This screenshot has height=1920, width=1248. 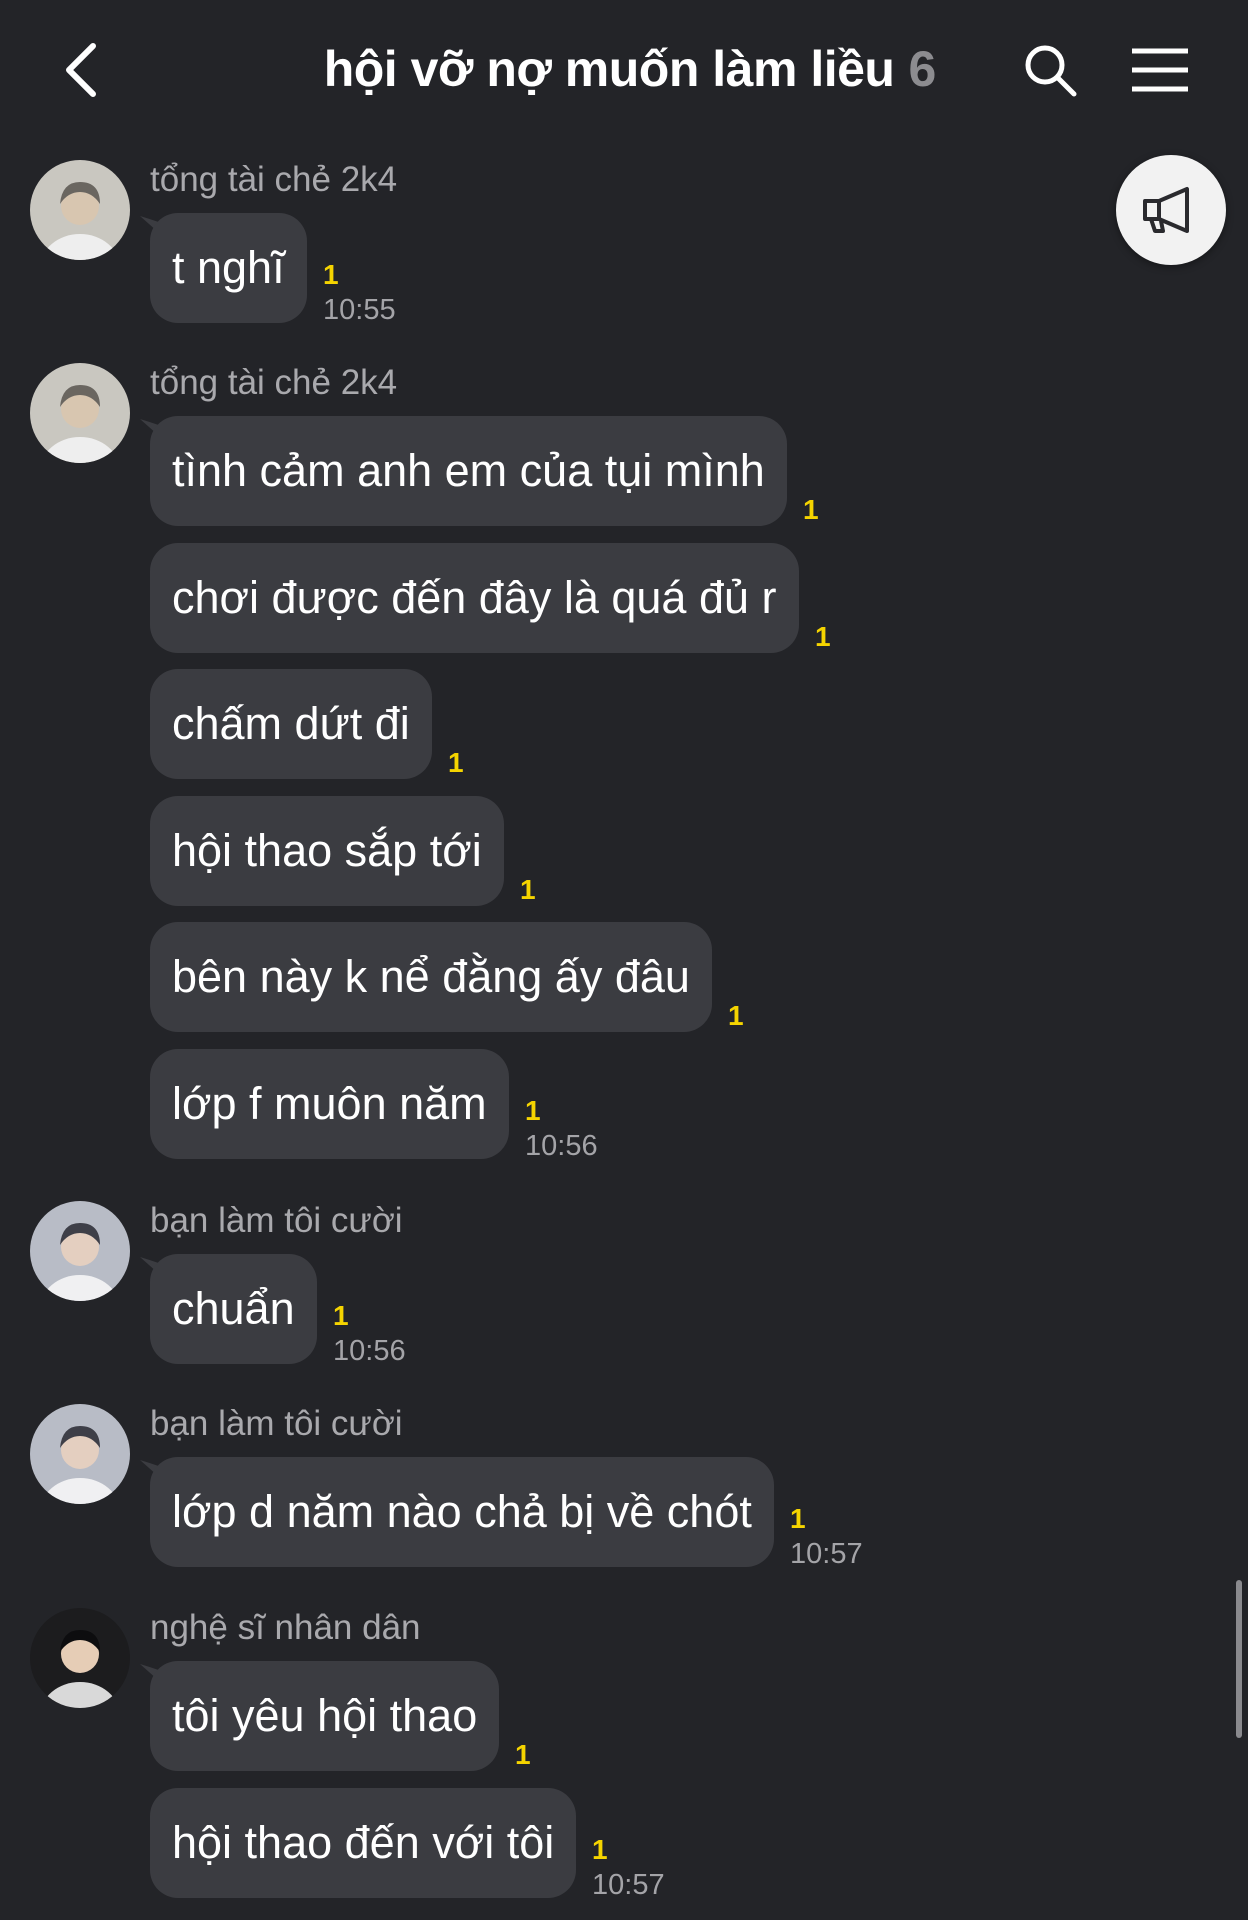 I want to click on search-button, so click(x=1050, y=70).